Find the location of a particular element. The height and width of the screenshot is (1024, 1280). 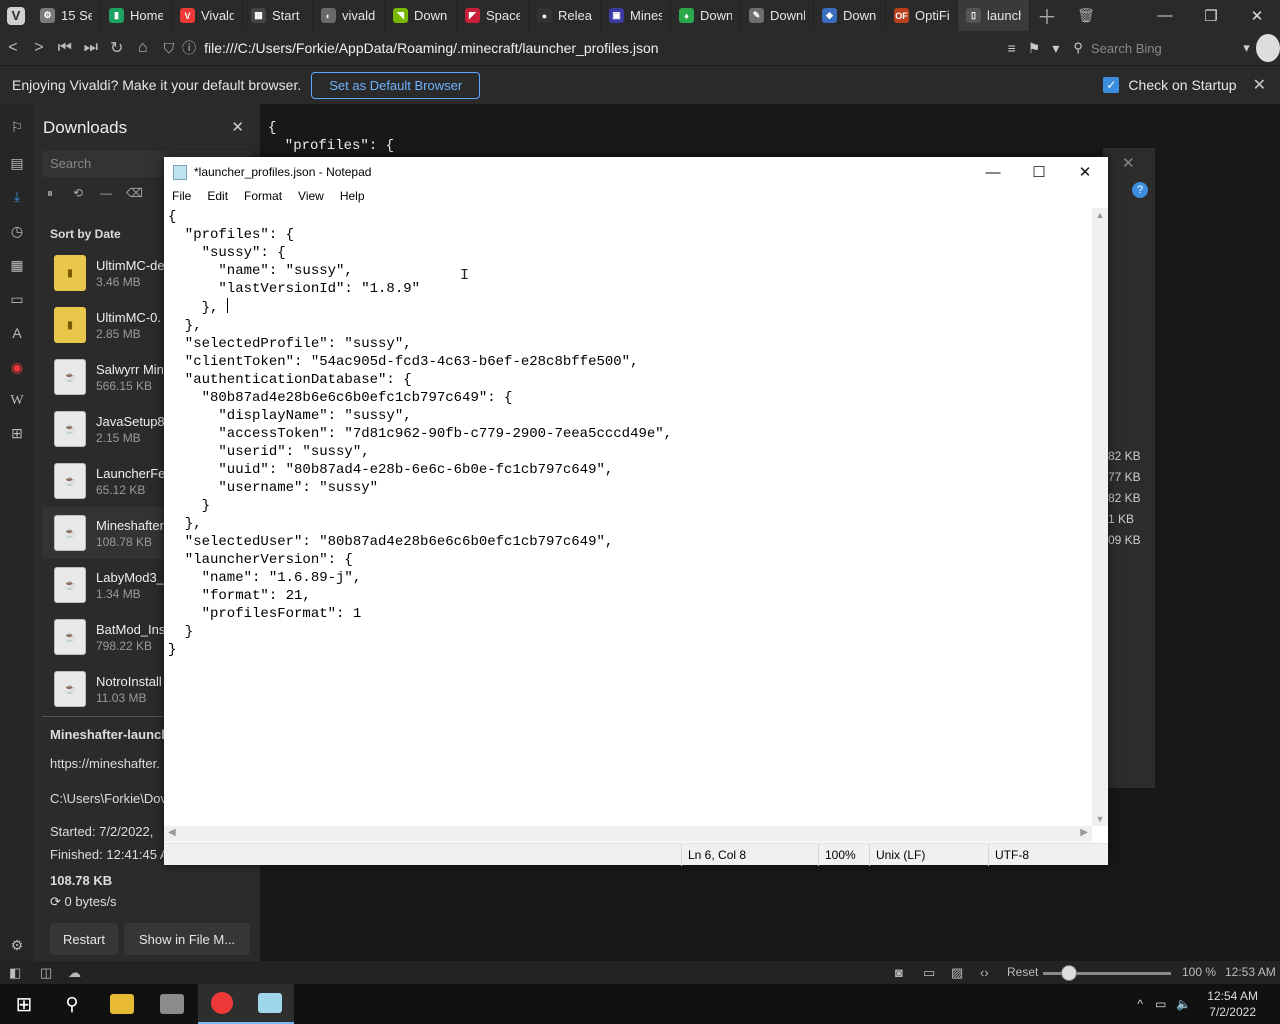

browser-tab: OF OptiFir is located at coordinates (922, 15).